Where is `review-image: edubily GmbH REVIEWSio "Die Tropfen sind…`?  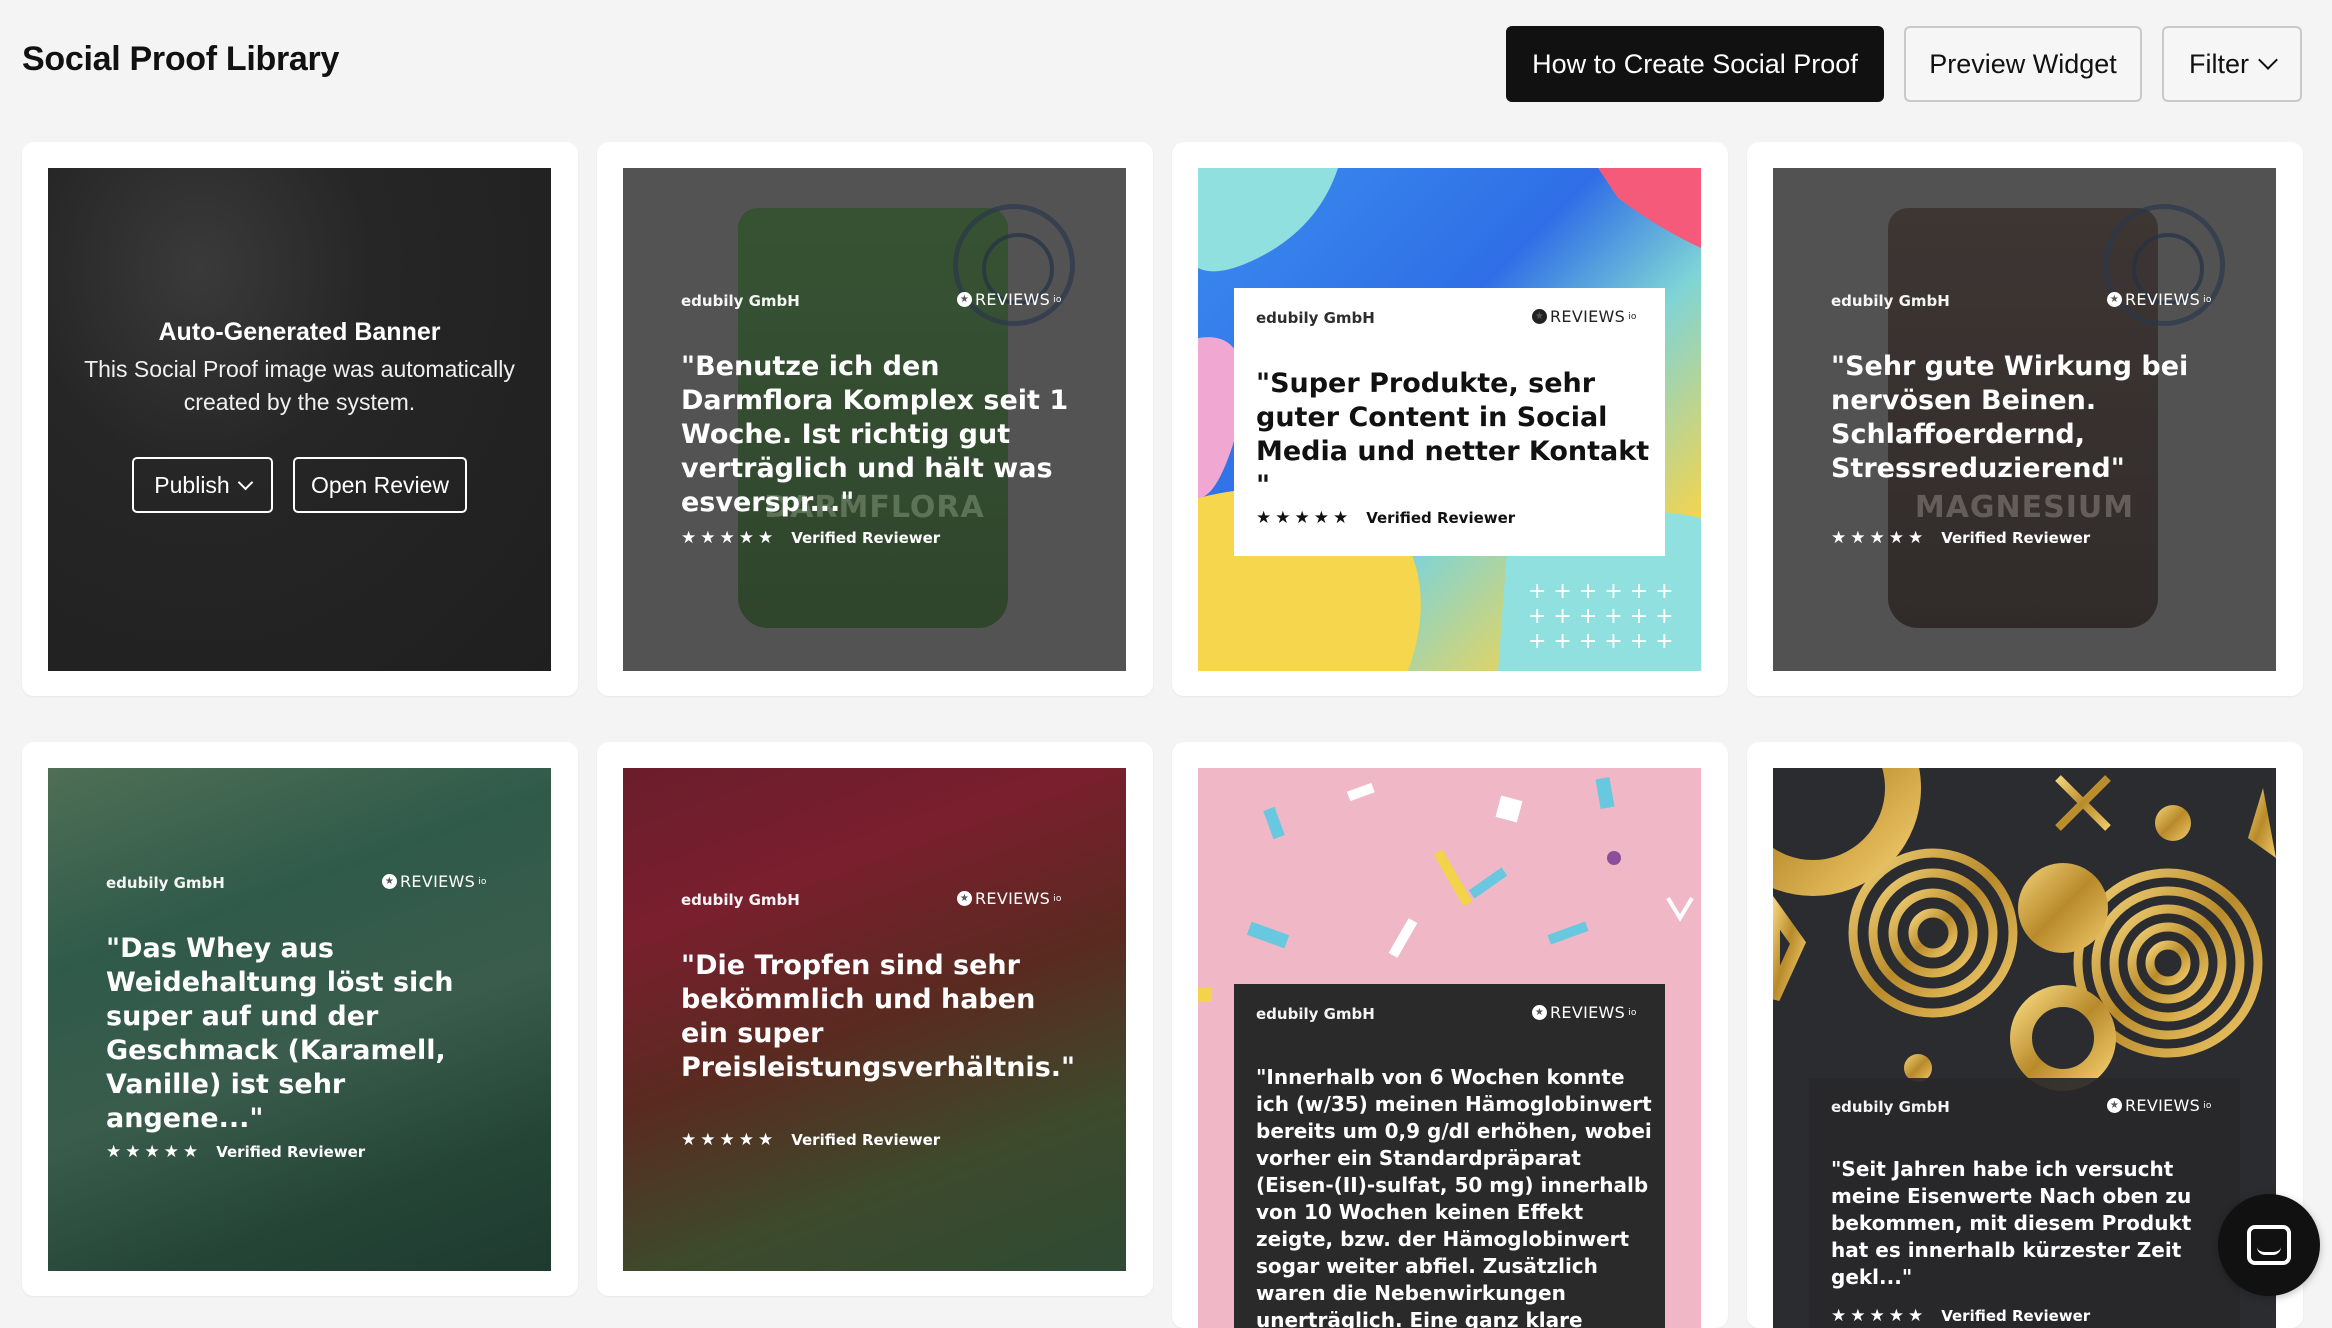 review-image: edubily GmbH REVIEWSio "Die Tropfen sind… is located at coordinates (874, 1019).